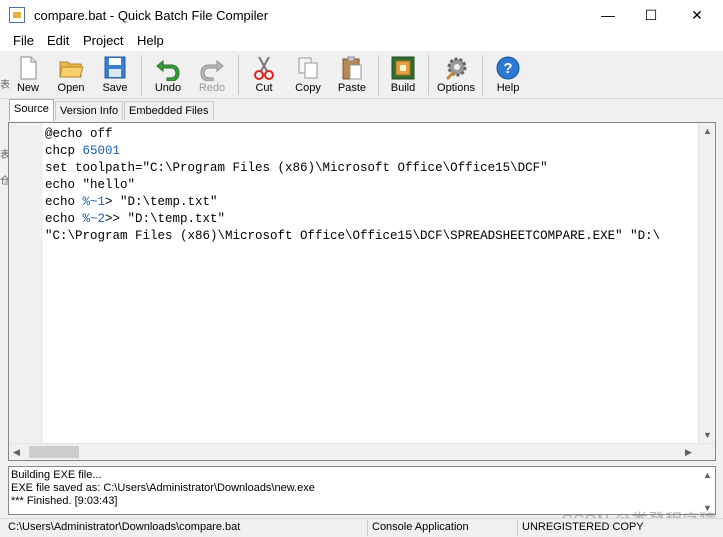 This screenshot has width=723, height=537. What do you see at coordinates (16, 452) in the screenshot?
I see `scroll-left-icon: ◀` at bounding box center [16, 452].